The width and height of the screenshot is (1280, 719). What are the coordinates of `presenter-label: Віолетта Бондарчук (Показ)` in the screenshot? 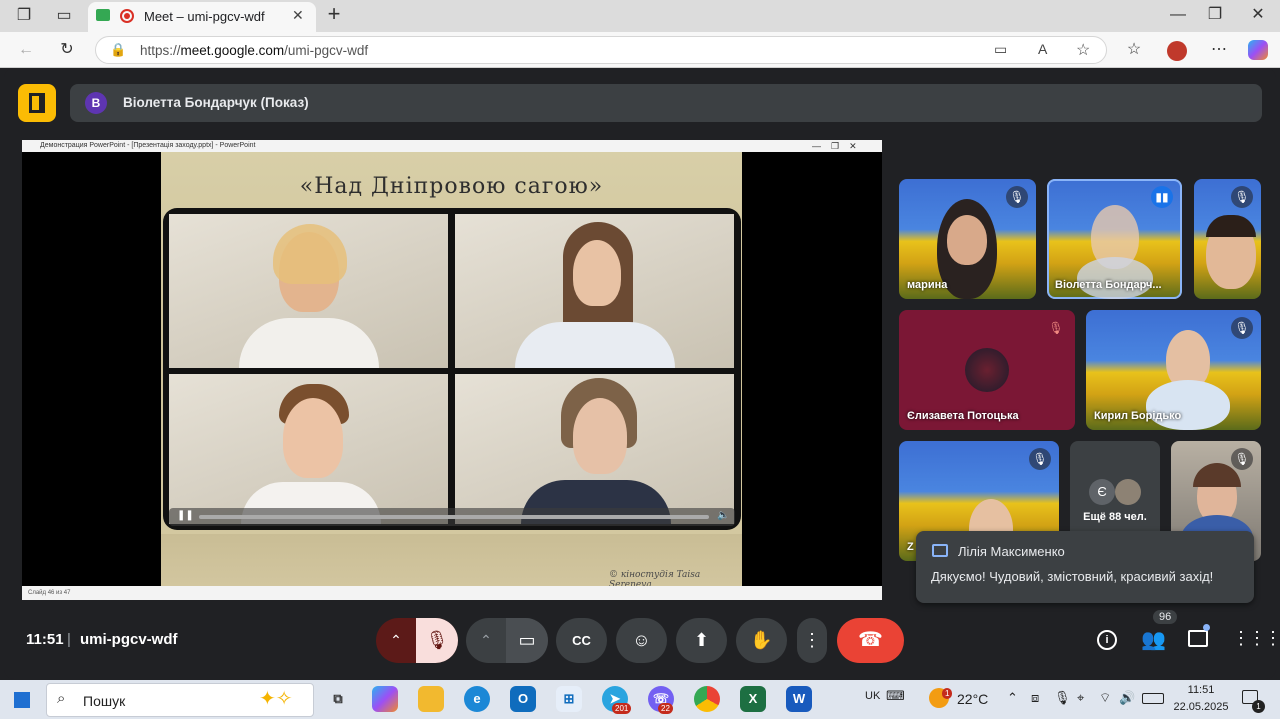 It's located at (216, 102).